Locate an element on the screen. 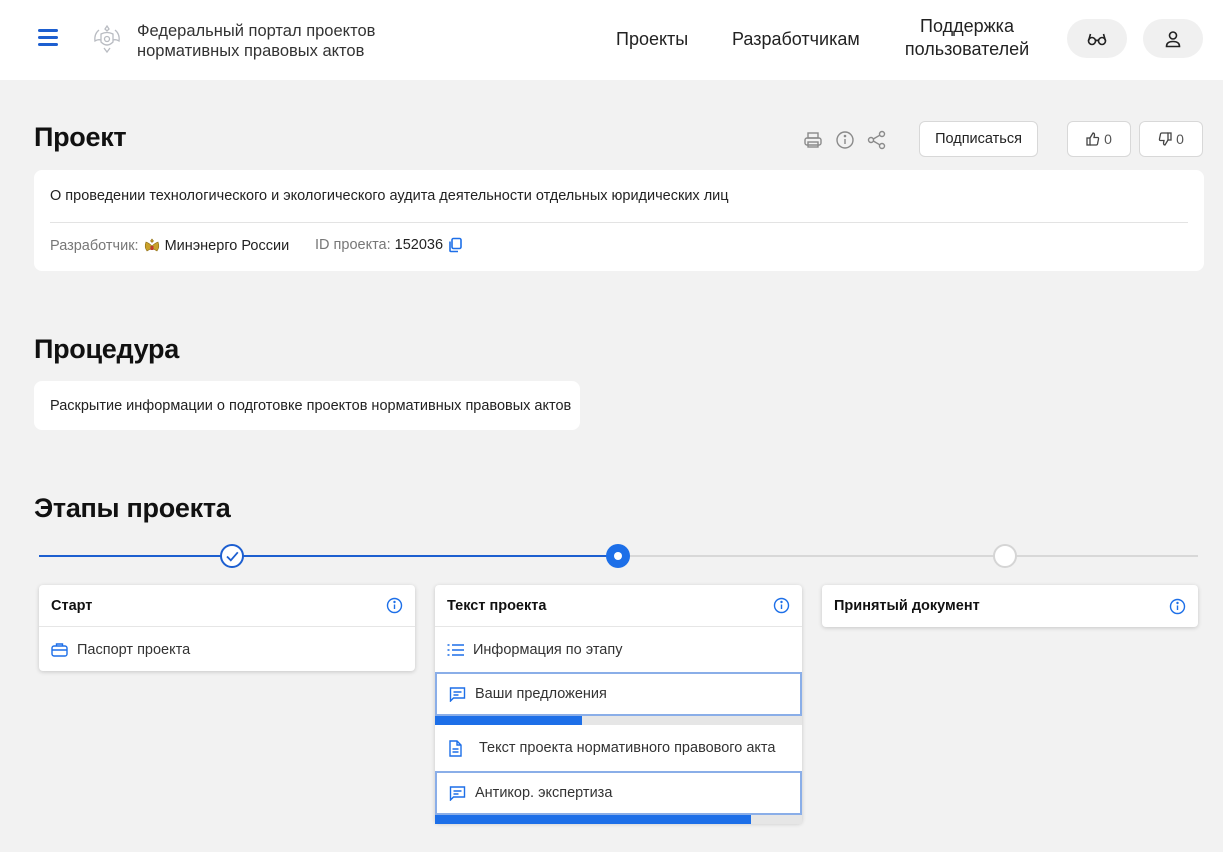 The image size is (1223, 852). user-icon is located at coordinates (1173, 38).